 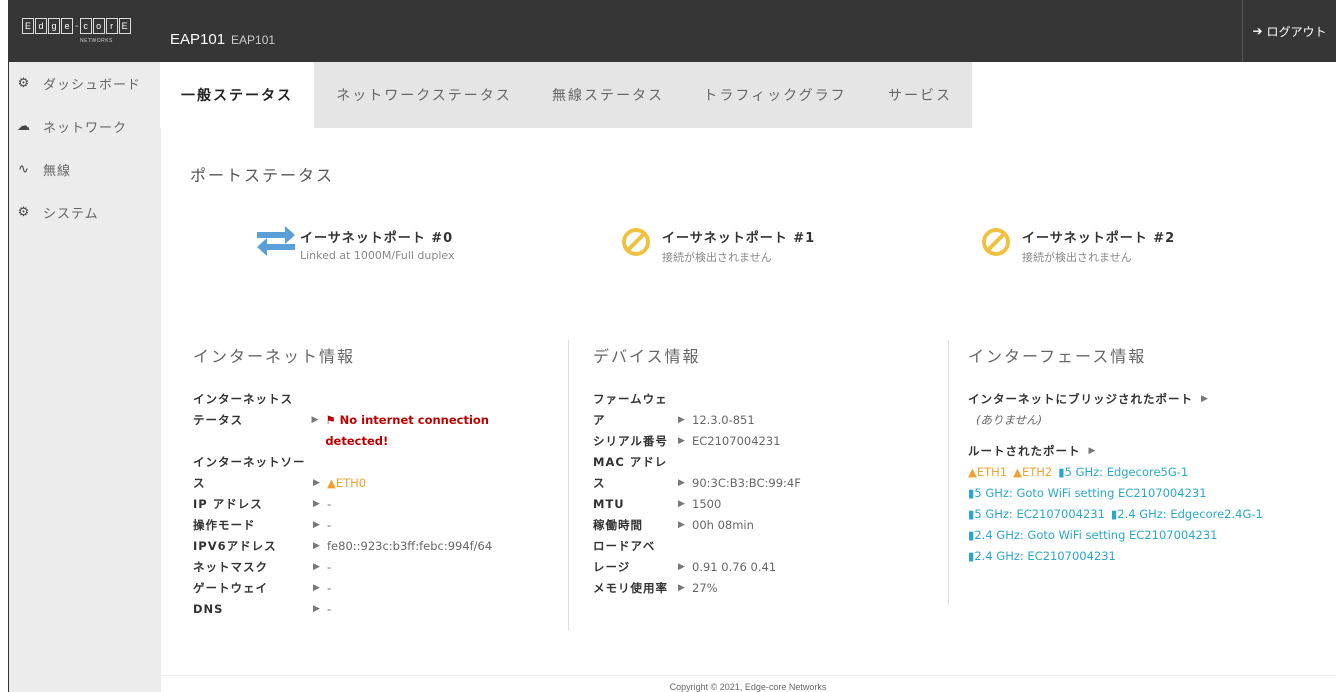 I want to click on netmask-value: -, so click(x=329, y=567).